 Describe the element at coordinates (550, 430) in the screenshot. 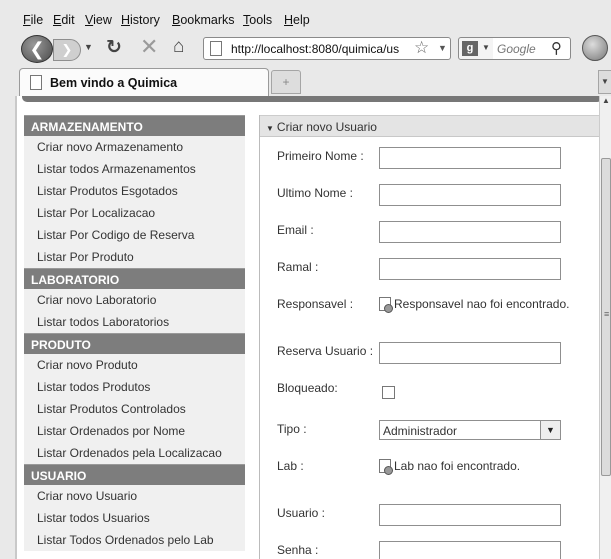

I see `chevron-down-icon: ▼` at that location.